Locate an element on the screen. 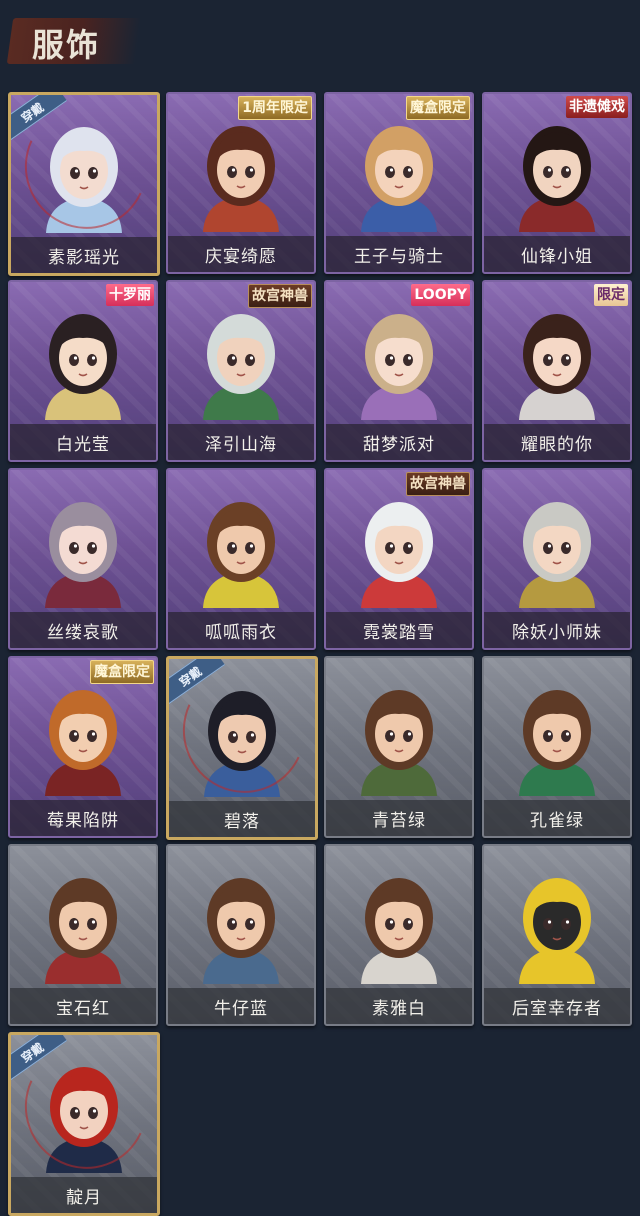 The image size is (640, 1216). outfit-name-bar: 霓裳踏雪 is located at coordinates (399, 630).